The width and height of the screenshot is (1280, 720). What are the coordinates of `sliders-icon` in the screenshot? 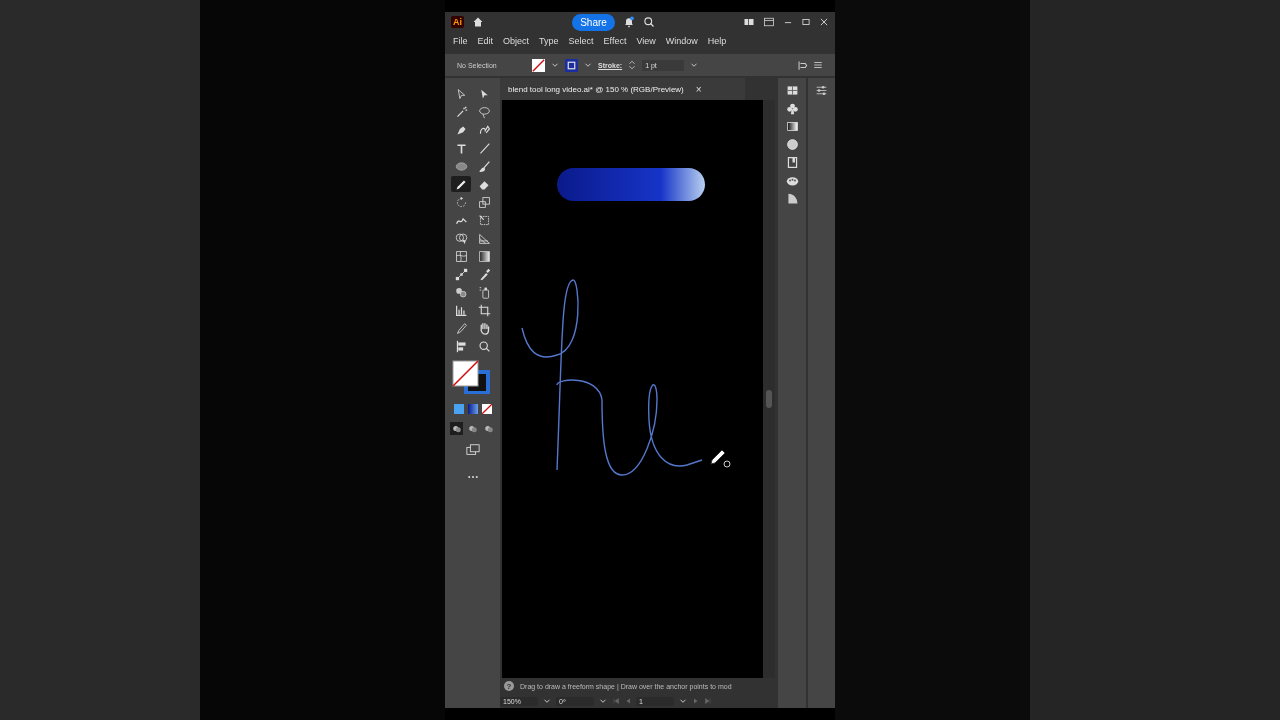 It's located at (821, 90).